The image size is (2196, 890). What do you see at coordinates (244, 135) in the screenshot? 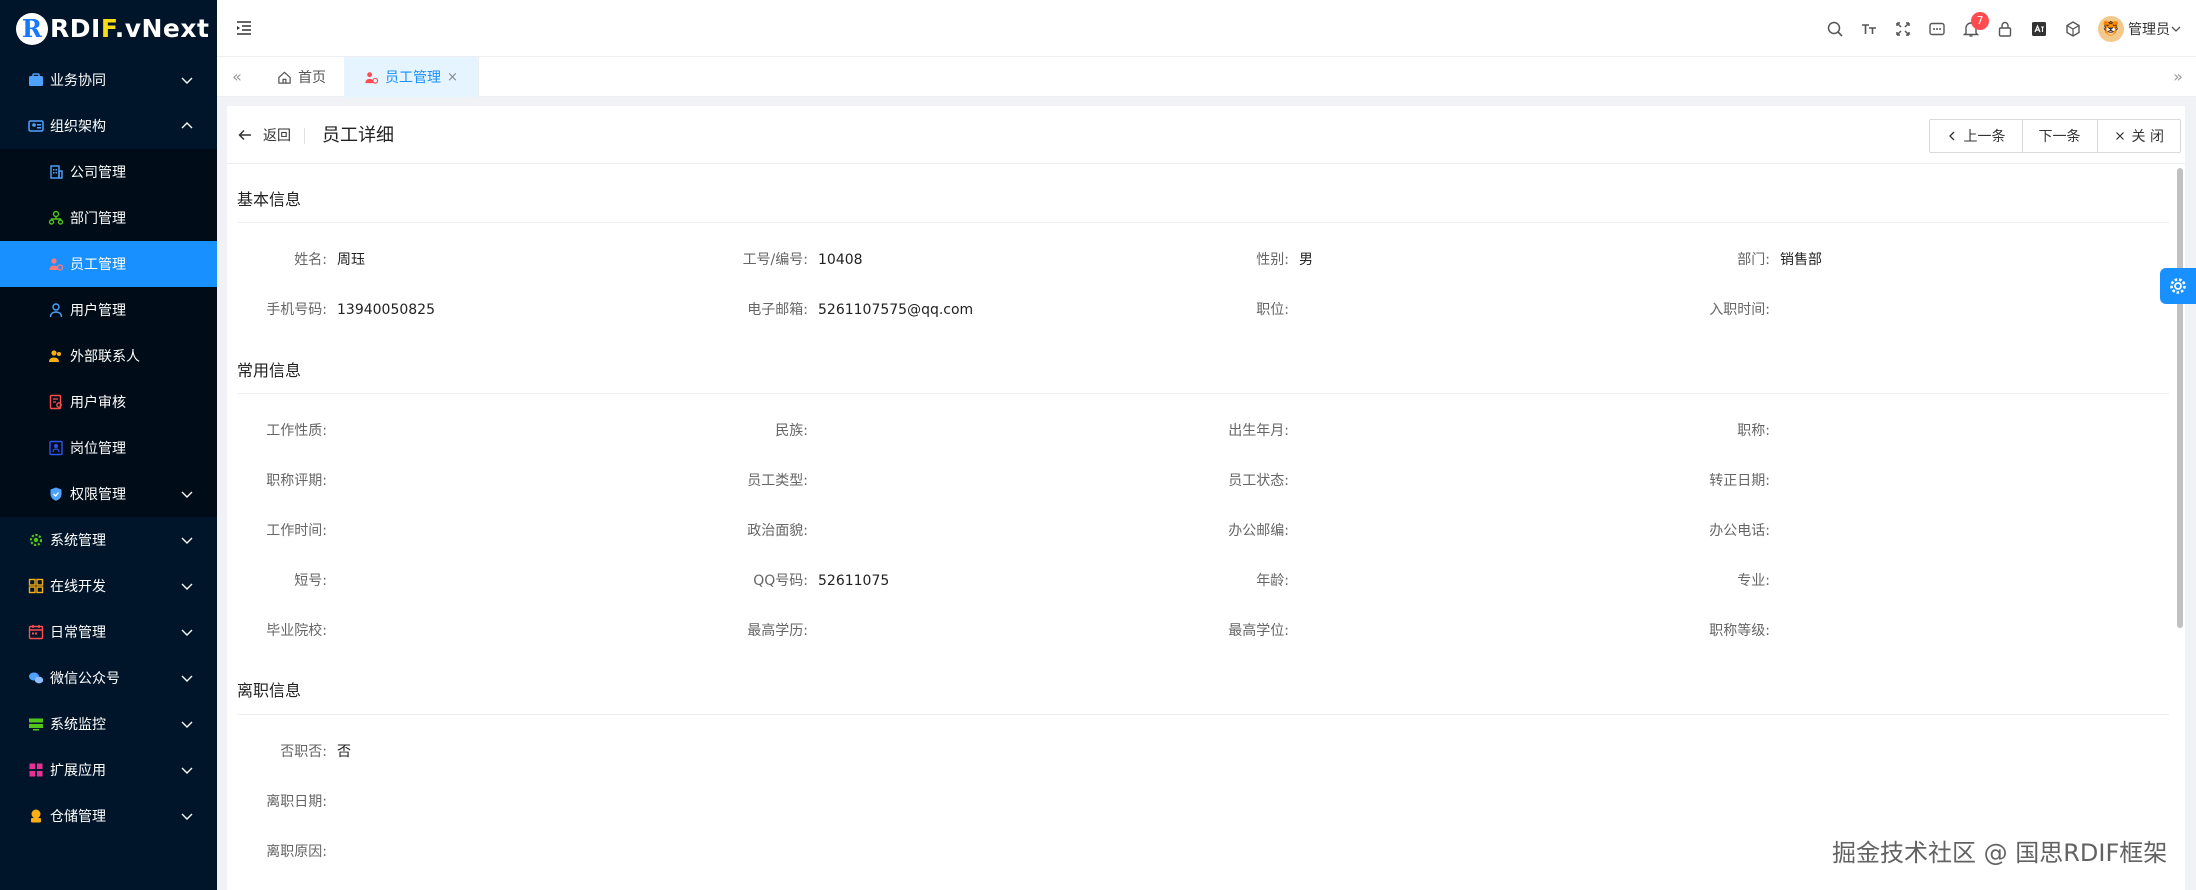
I see `arrow-left-icon` at bounding box center [244, 135].